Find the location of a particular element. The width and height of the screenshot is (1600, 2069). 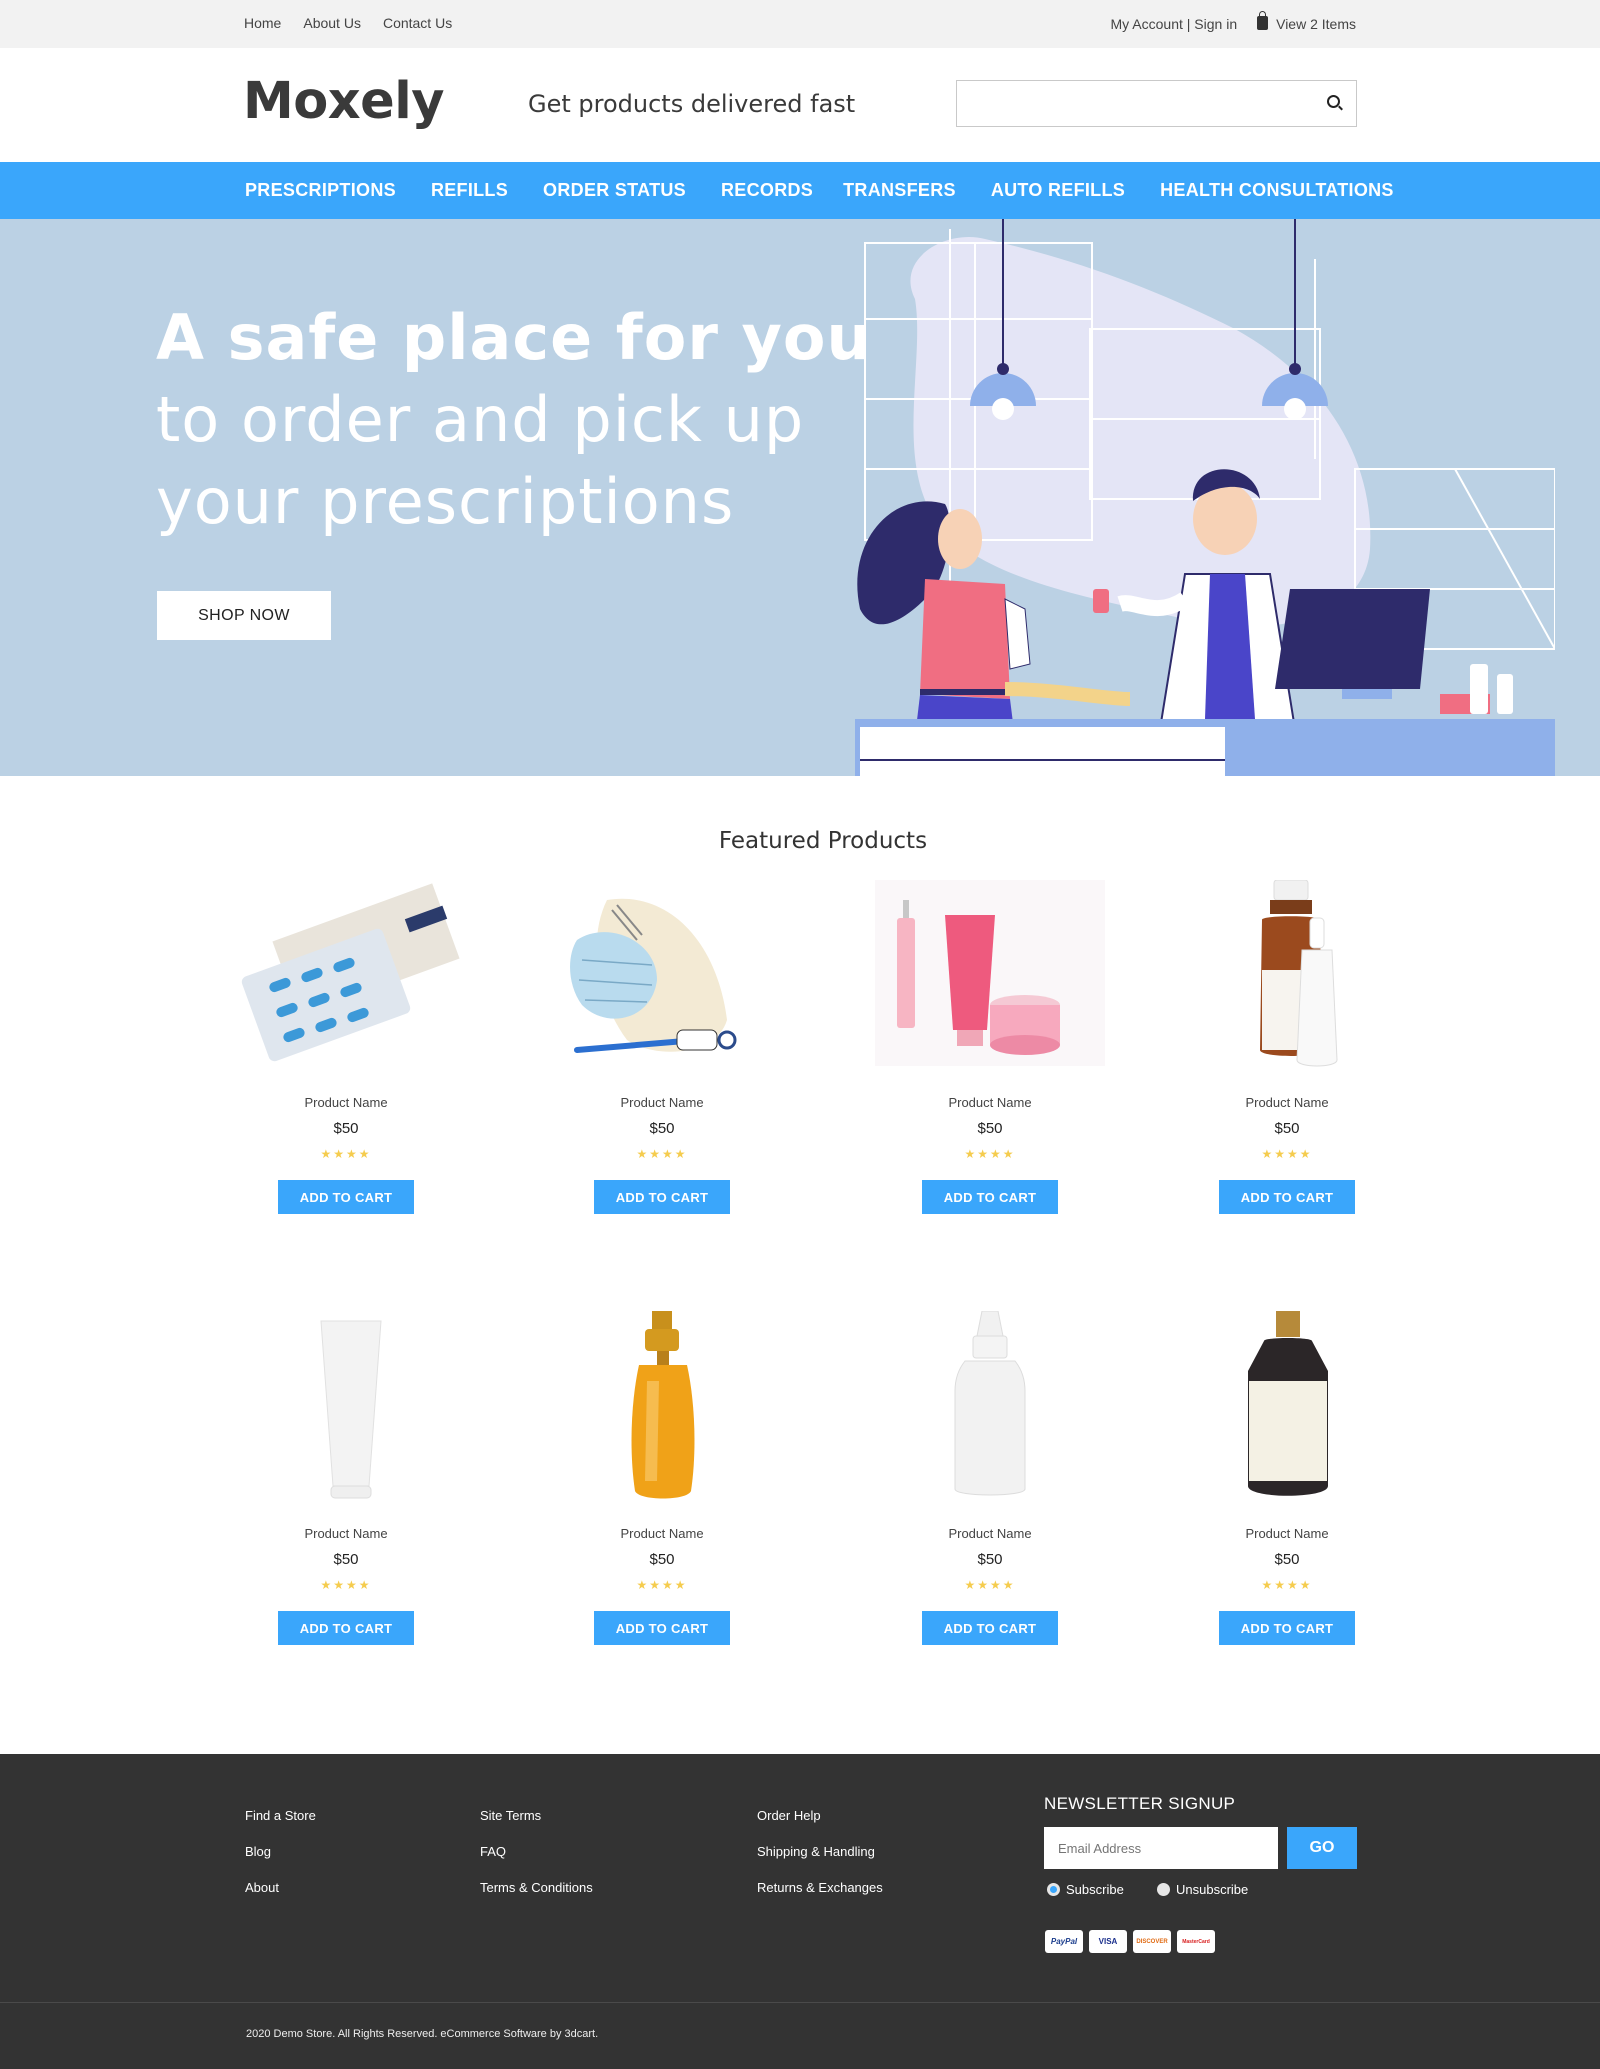

unsubscribe-label: Unsubscribe is located at coordinates (1212, 1889).